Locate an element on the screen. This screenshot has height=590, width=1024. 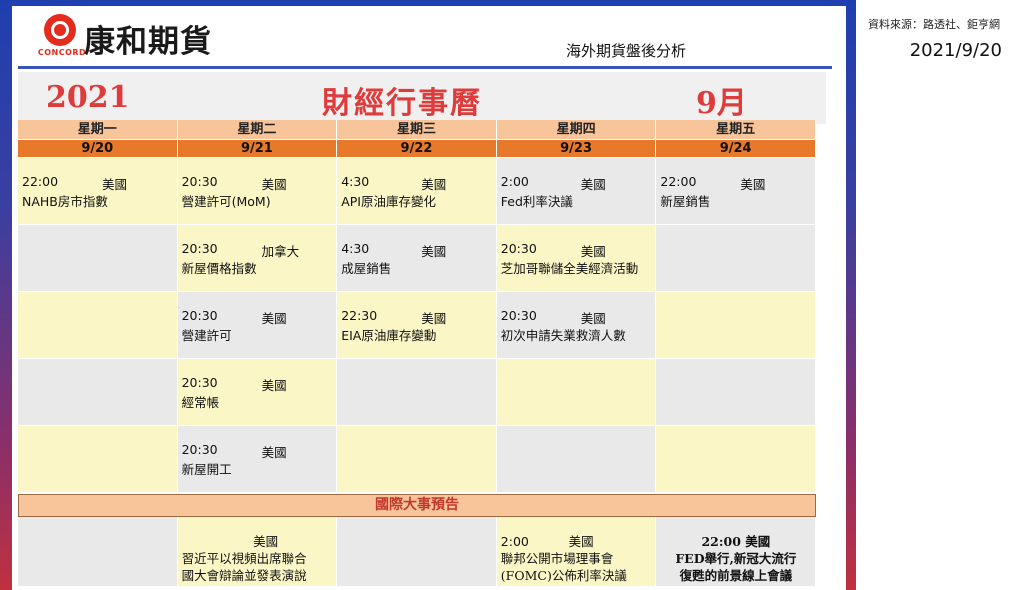
event-row: 20:30 美國 新屋開工 is located at coordinates (417, 459).